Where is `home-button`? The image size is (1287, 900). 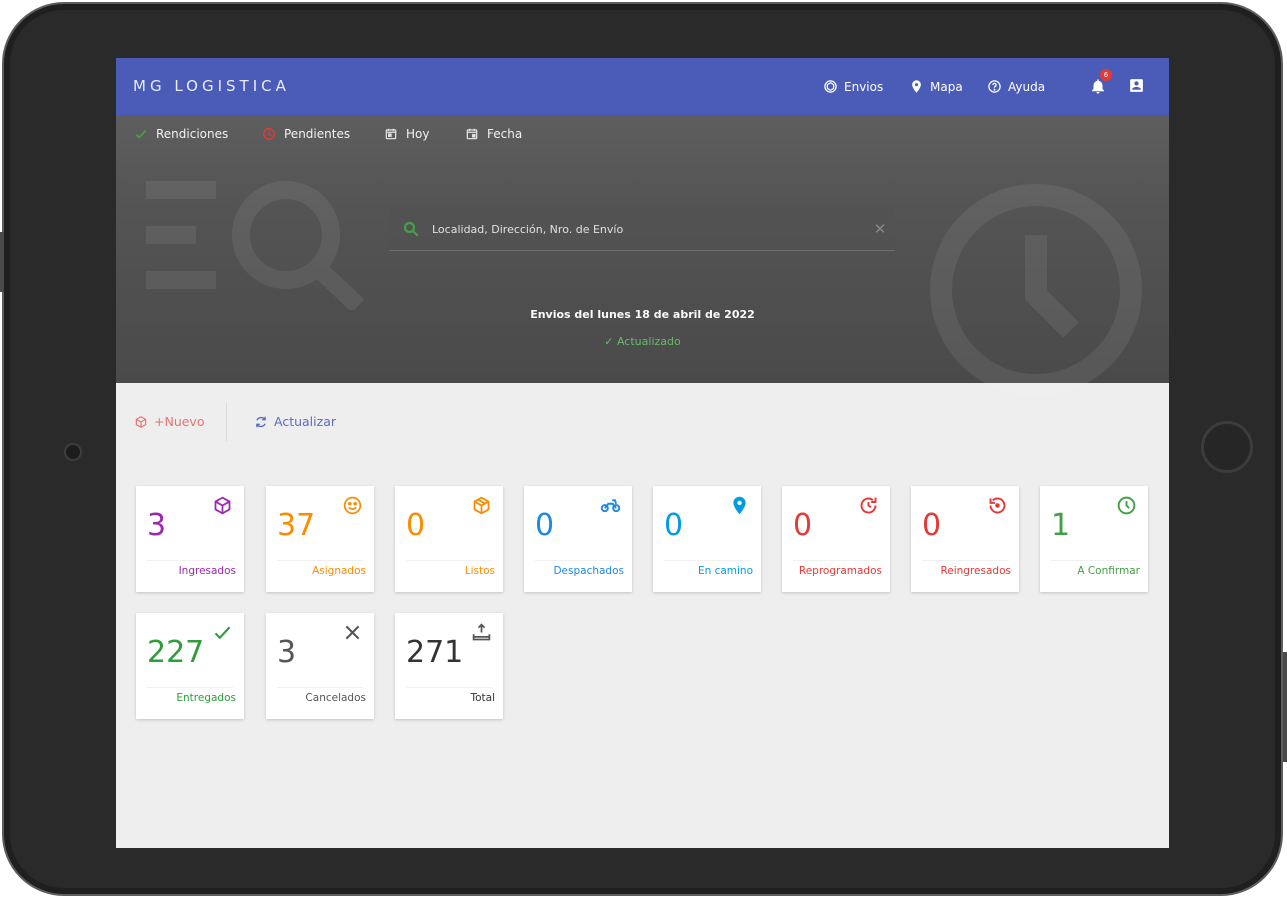 home-button is located at coordinates (1227, 447).